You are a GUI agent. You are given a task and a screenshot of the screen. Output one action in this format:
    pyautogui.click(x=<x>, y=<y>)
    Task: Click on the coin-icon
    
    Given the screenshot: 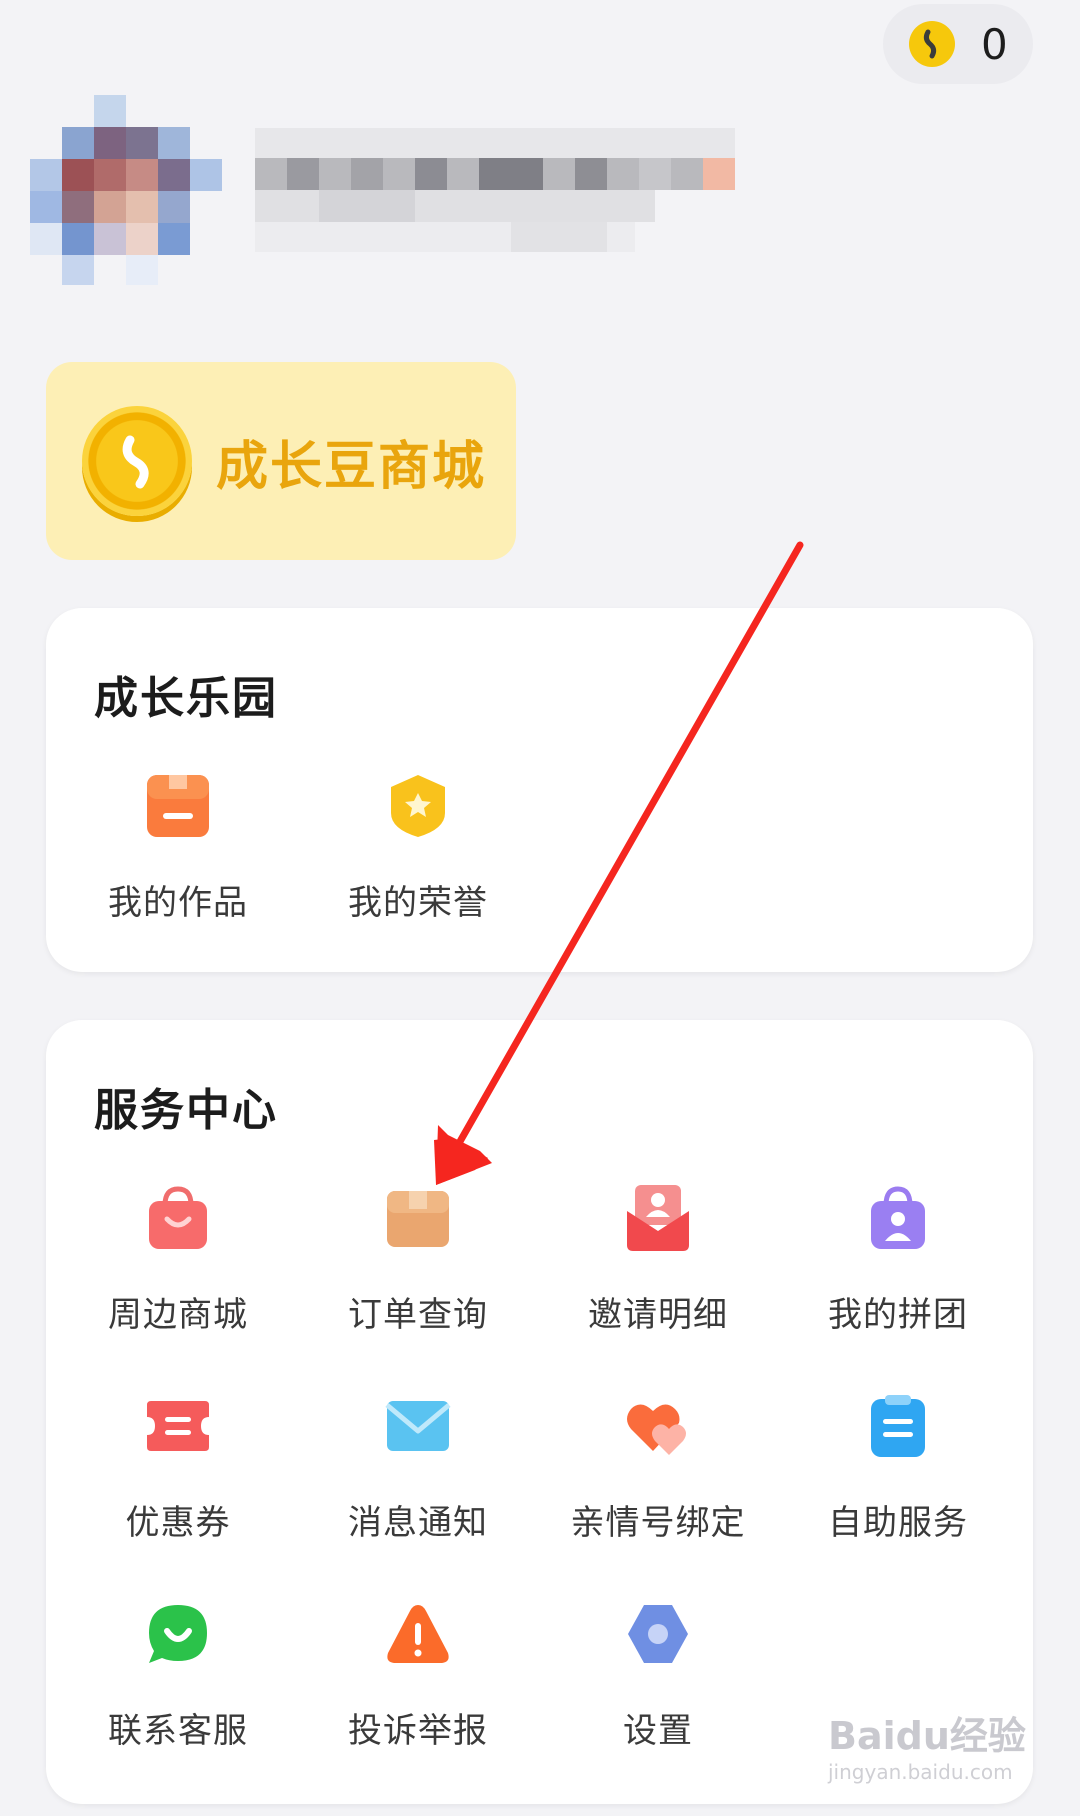 What is the action you would take?
    pyautogui.click(x=932, y=44)
    